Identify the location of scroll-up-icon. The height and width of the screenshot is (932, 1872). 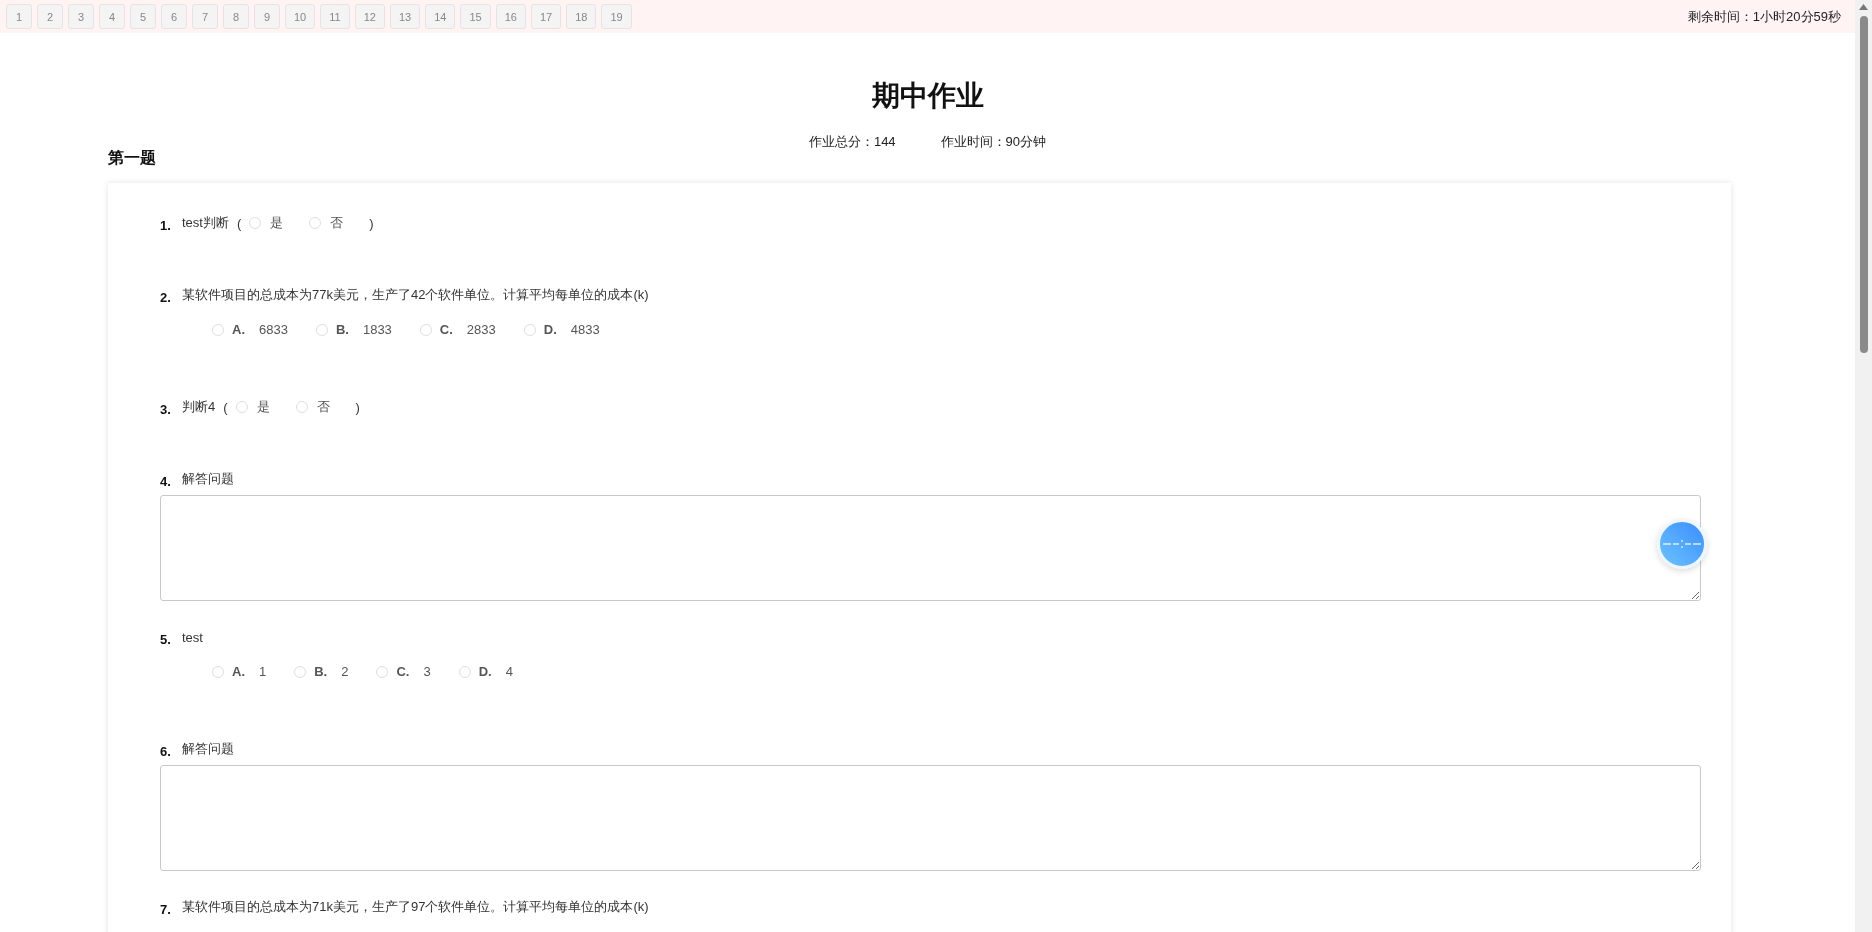
(1863, 7).